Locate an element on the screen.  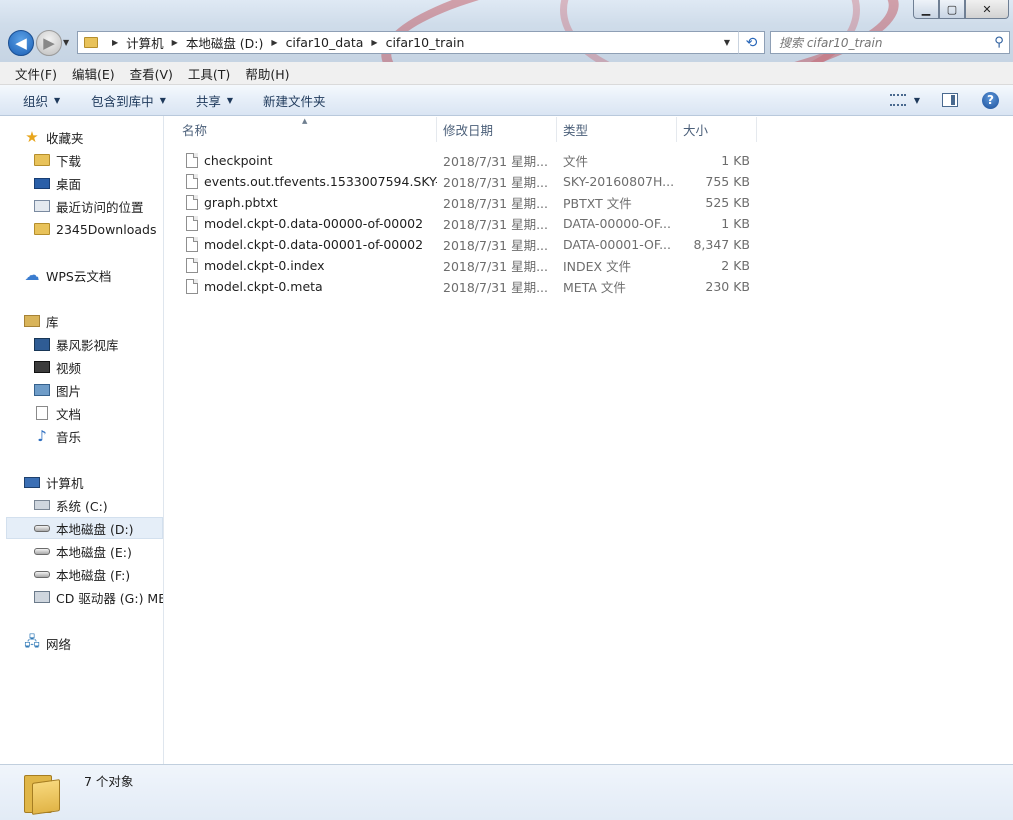
sidebar-item-network: 🖧 网络 is located at coordinates (47, 643).